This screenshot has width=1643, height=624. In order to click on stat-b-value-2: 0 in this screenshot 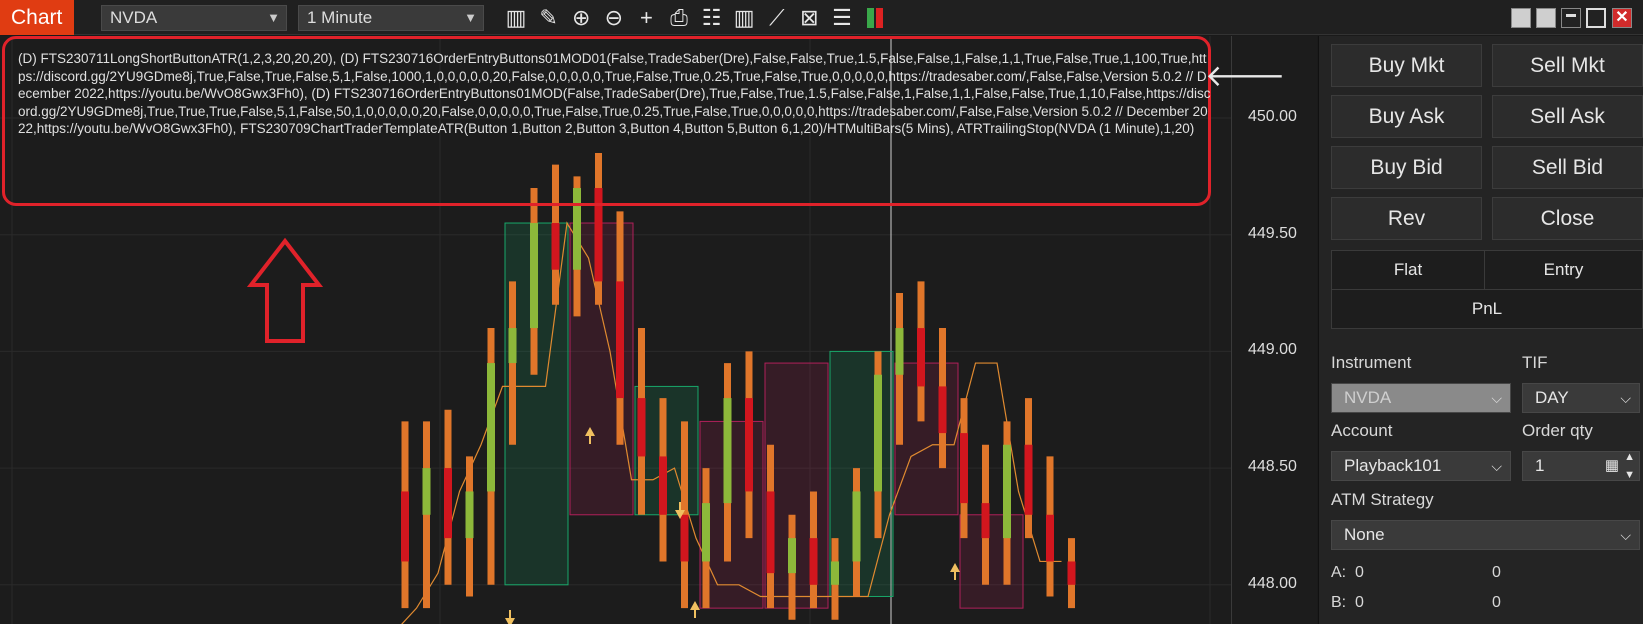, I will do `click(1496, 602)`.